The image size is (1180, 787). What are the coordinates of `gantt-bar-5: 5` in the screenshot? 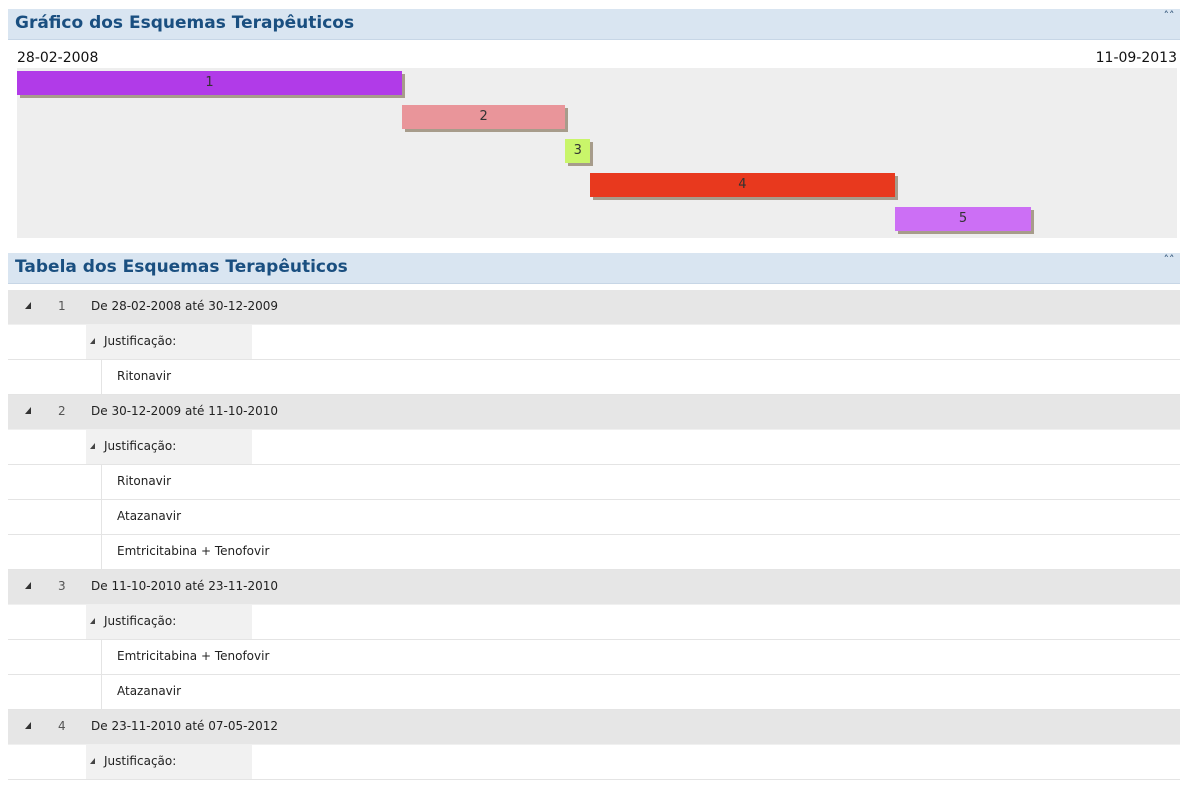 It's located at (963, 219).